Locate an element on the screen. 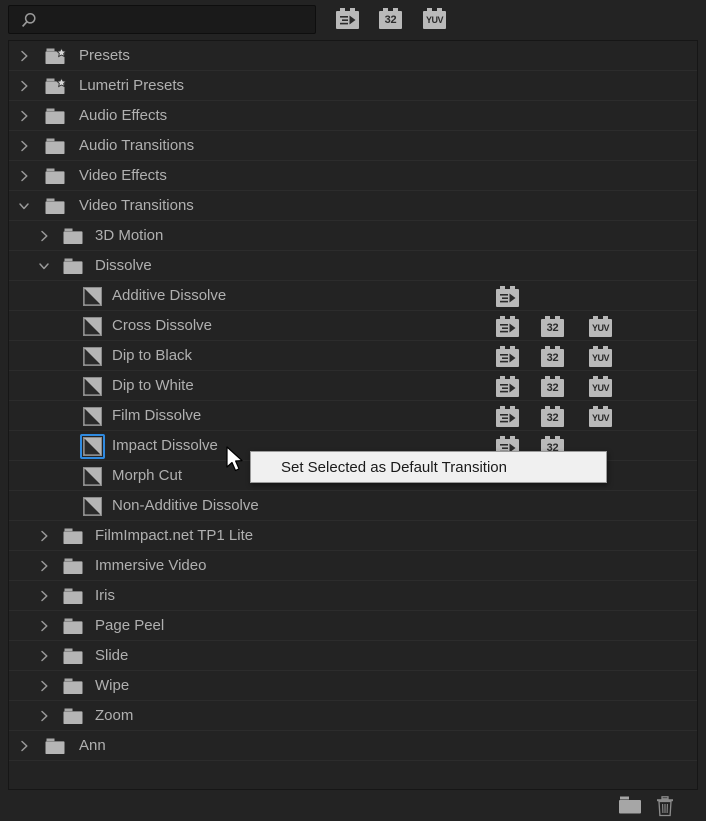 This screenshot has height=821, width=706. tree-row: Cross Dissolve 32 YUV is located at coordinates (353, 326).